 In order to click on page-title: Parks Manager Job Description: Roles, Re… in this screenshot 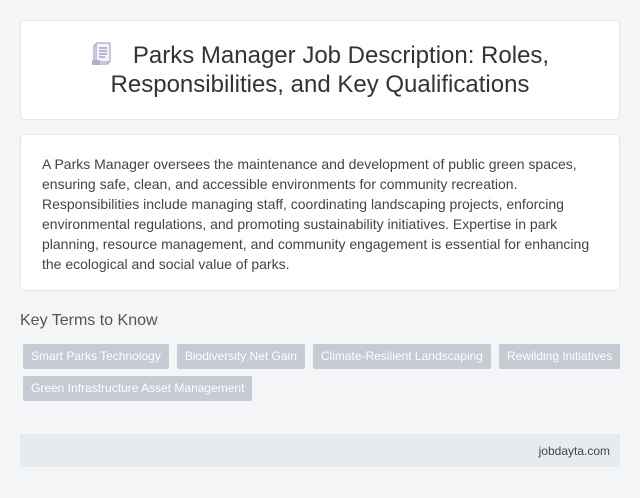, I will do `click(320, 70)`.